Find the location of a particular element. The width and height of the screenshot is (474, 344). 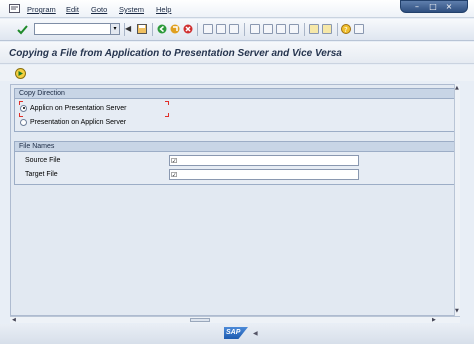

horizontal-scrollbar: ◀ ▶ is located at coordinates (235, 319).